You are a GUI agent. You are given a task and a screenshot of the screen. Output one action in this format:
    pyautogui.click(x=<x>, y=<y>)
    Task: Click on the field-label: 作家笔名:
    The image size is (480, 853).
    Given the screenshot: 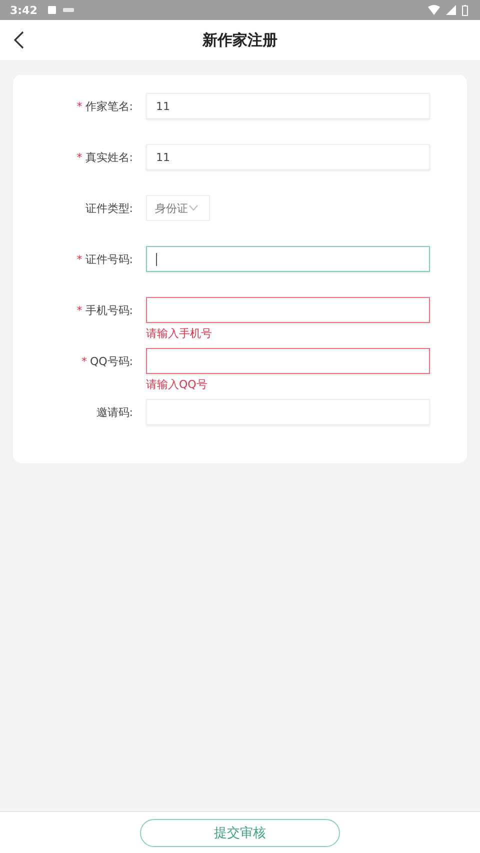 What is the action you would take?
    pyautogui.click(x=109, y=106)
    